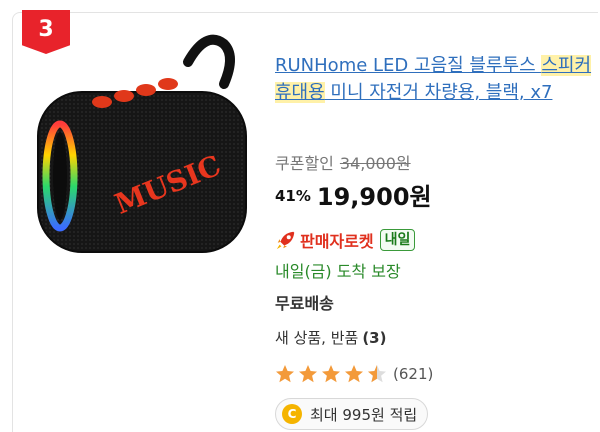  What do you see at coordinates (304, 303) in the screenshot?
I see `free-shipping-label: 무료배송` at bounding box center [304, 303].